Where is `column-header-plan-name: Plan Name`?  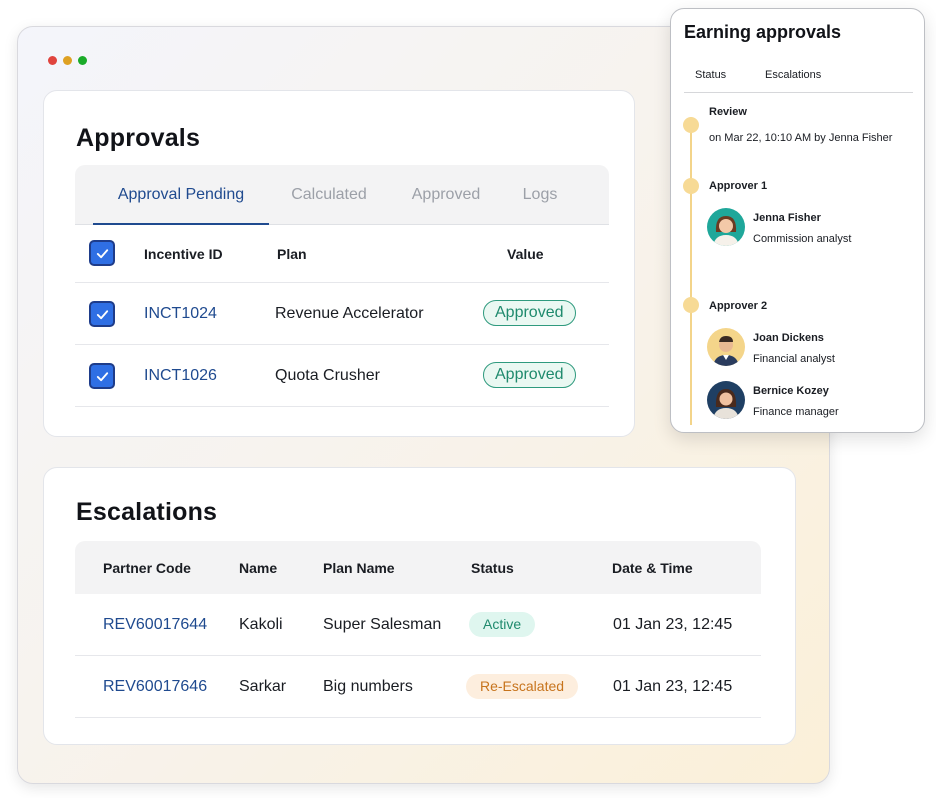
column-header-plan-name: Plan Name is located at coordinates (359, 568).